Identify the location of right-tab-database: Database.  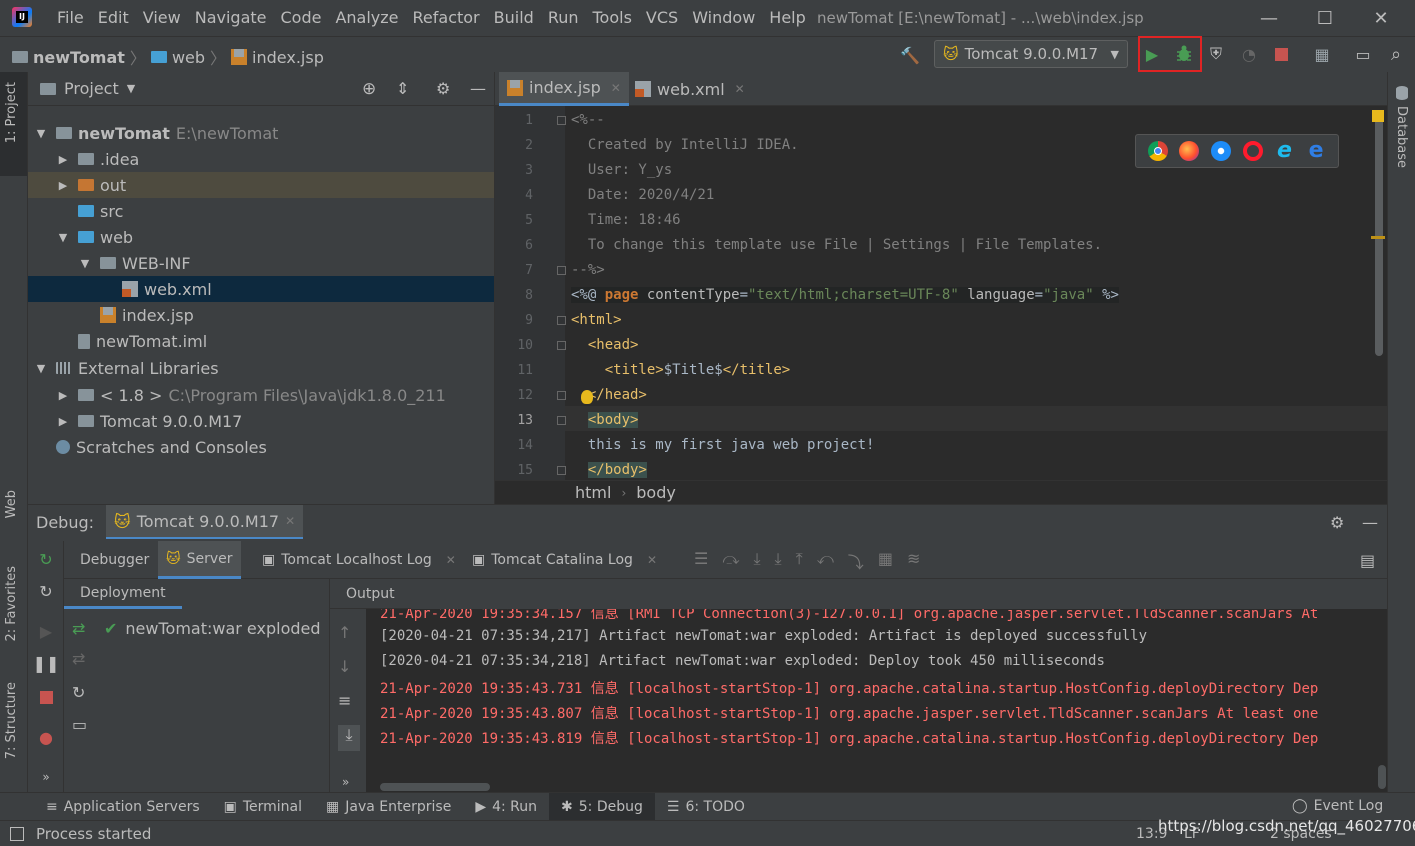
(1401, 137).